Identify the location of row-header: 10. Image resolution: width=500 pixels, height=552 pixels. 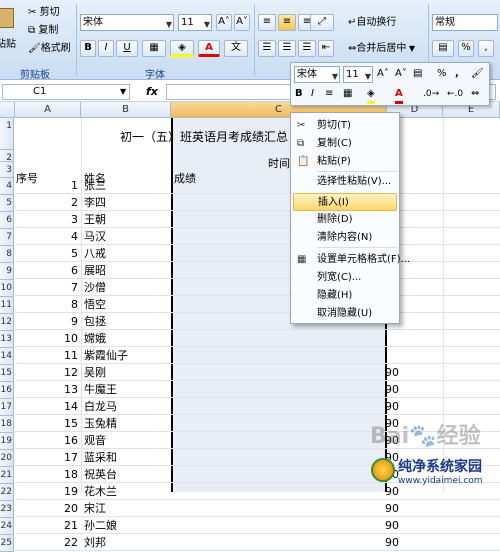
(7, 288).